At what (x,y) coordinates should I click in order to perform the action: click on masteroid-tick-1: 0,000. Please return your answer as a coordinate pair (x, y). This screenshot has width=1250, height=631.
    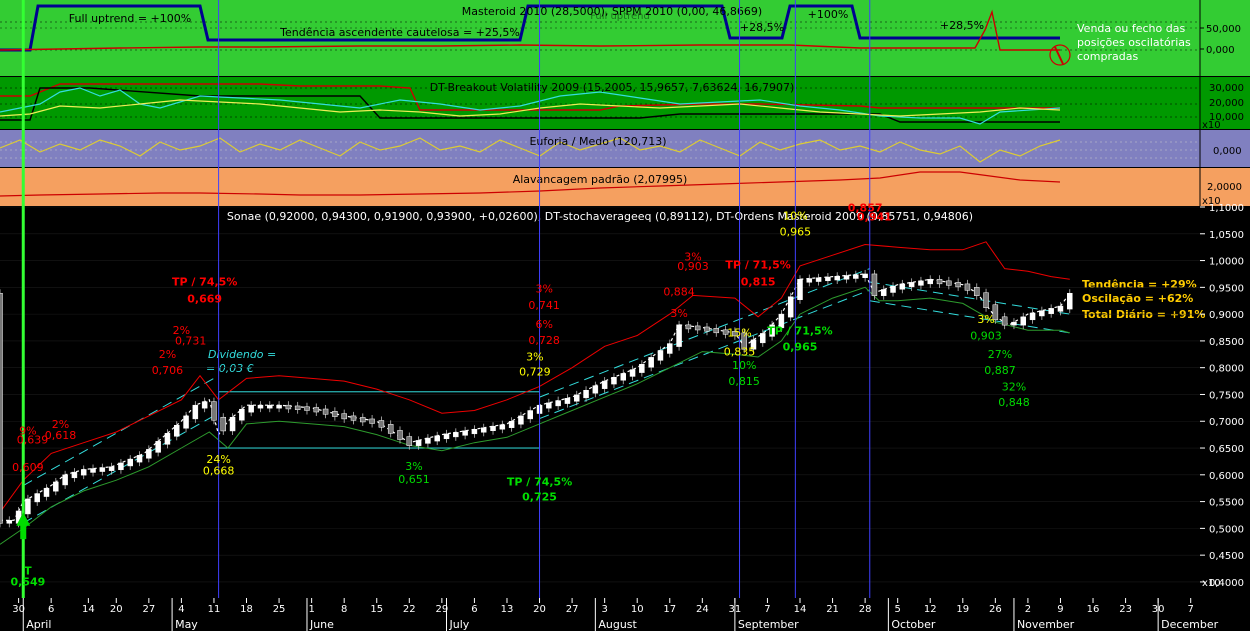
    Looking at the image, I should click on (1220, 50).